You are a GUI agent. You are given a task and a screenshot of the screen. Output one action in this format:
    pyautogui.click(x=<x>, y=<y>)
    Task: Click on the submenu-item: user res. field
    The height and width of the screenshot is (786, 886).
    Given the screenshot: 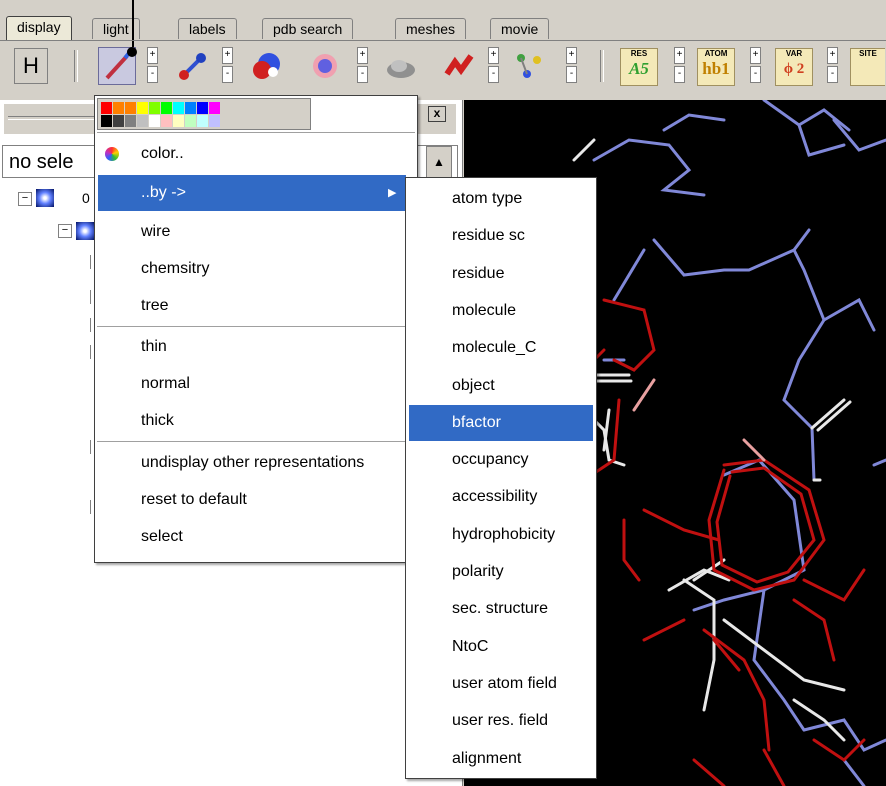 What is the action you would take?
    pyautogui.click(x=501, y=721)
    